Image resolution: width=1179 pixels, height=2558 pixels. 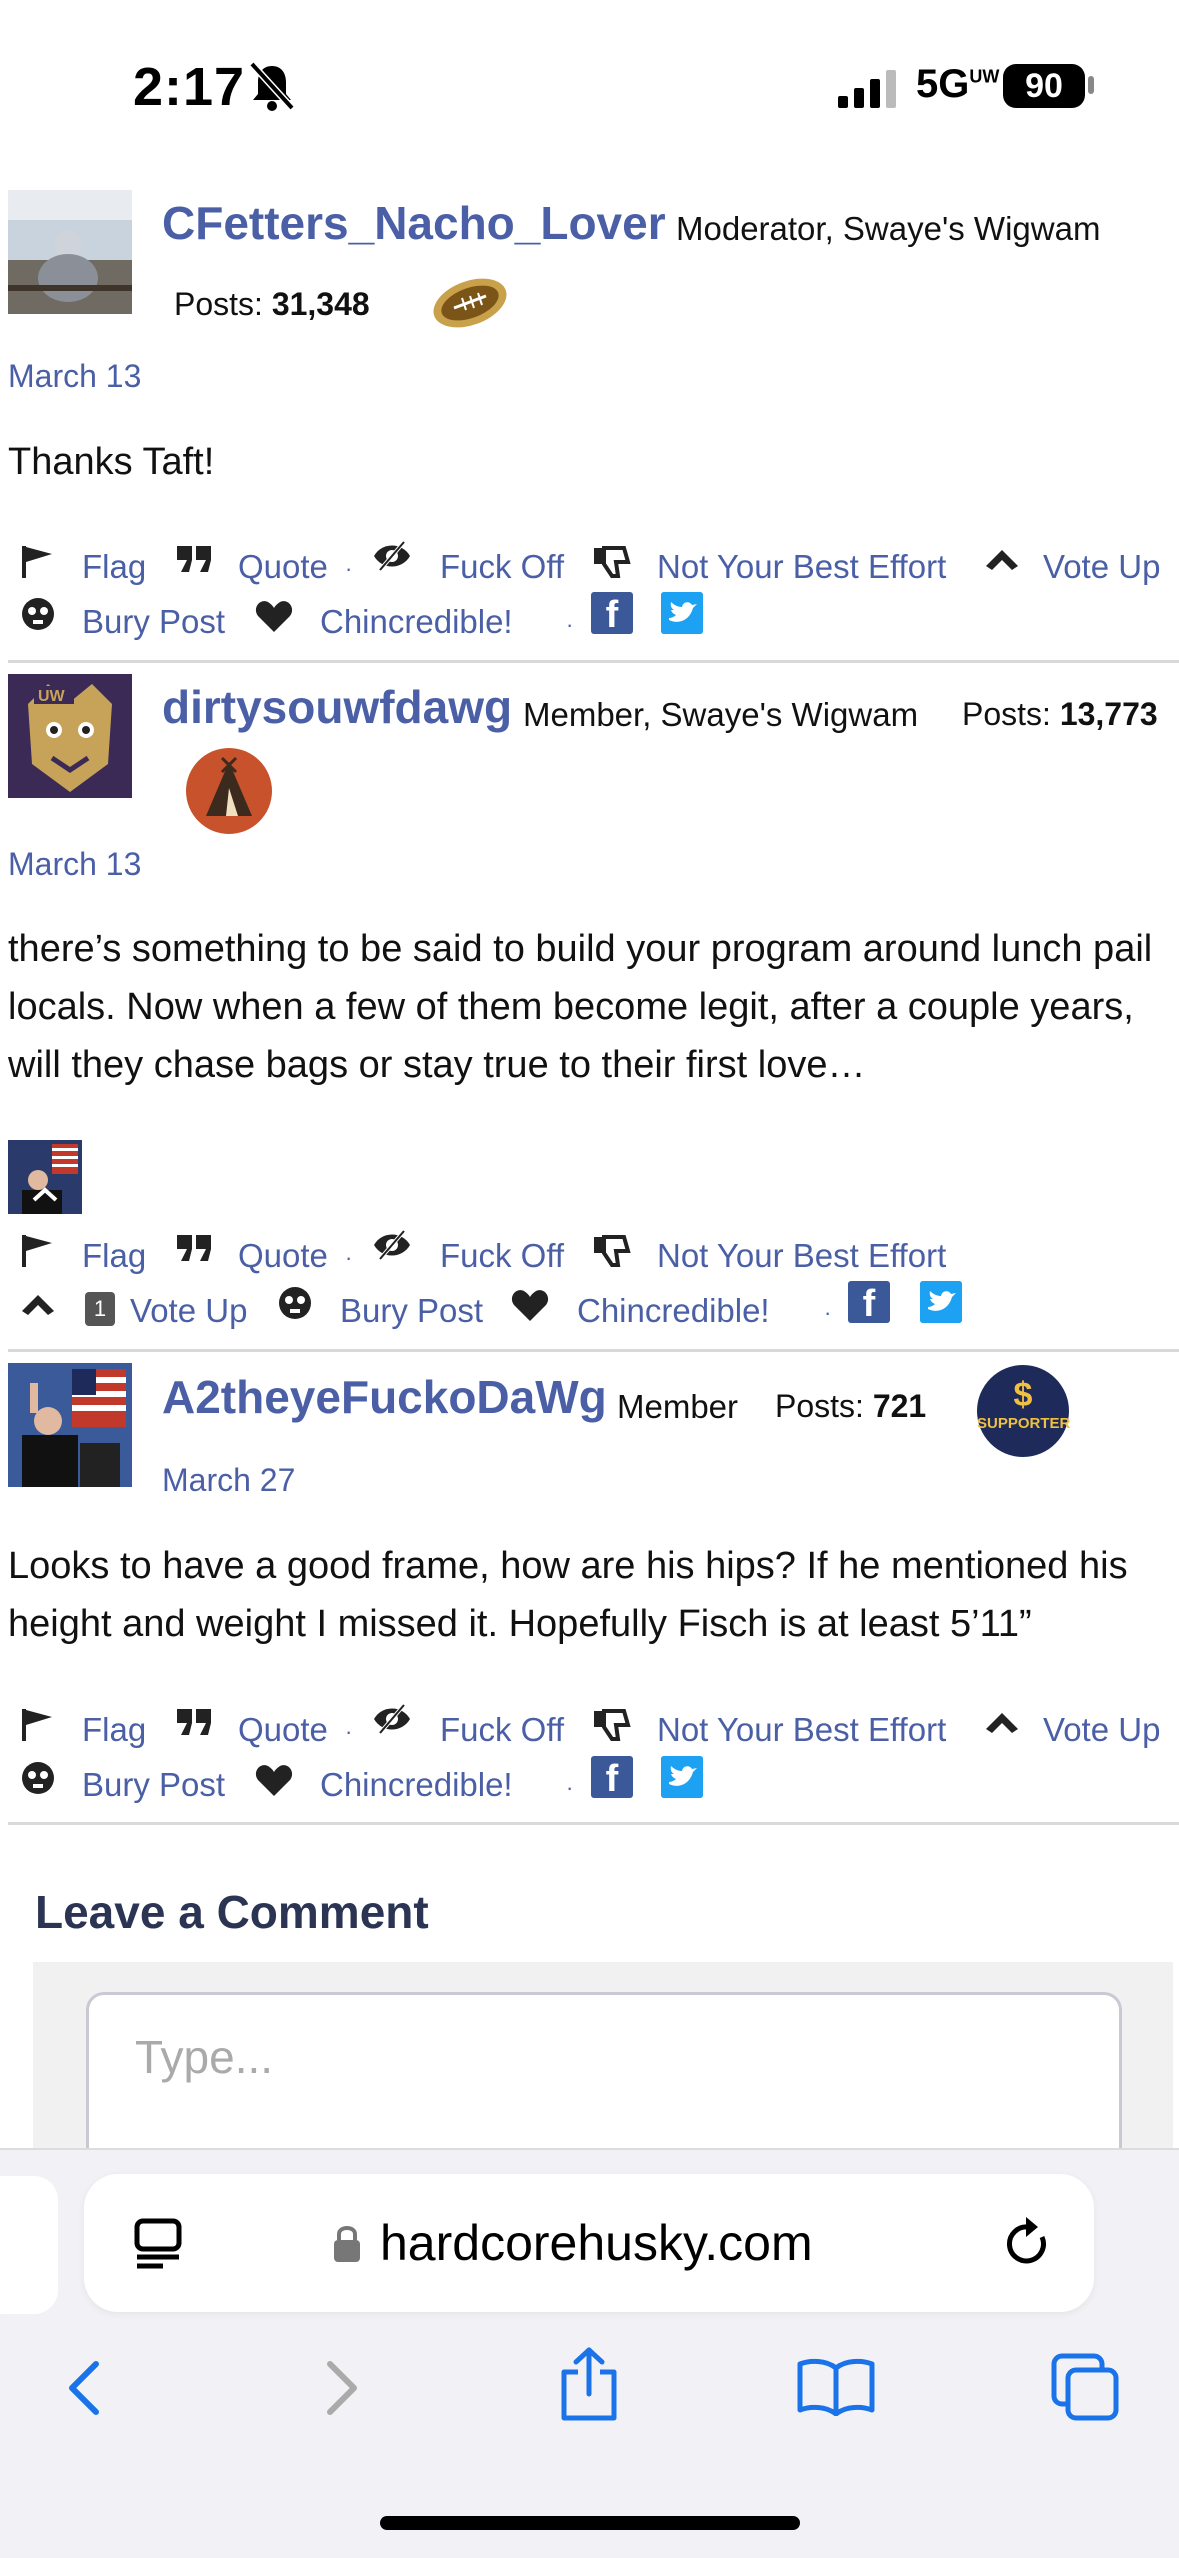 What do you see at coordinates (337, 707) in the screenshot?
I see `post-username: dirtysouwfdawg` at bounding box center [337, 707].